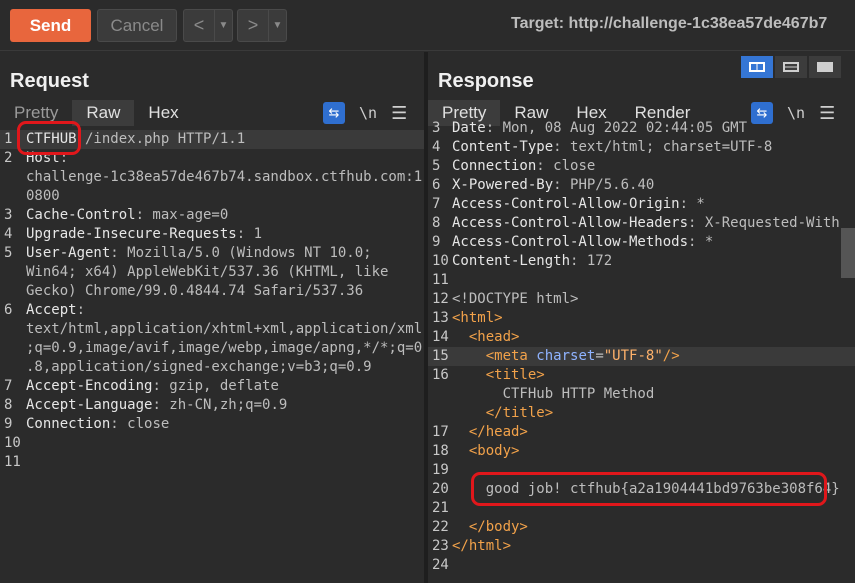 This screenshot has height=583, width=855. What do you see at coordinates (334, 113) in the screenshot?
I see `wrap-lines-icon: ⇆` at bounding box center [334, 113].